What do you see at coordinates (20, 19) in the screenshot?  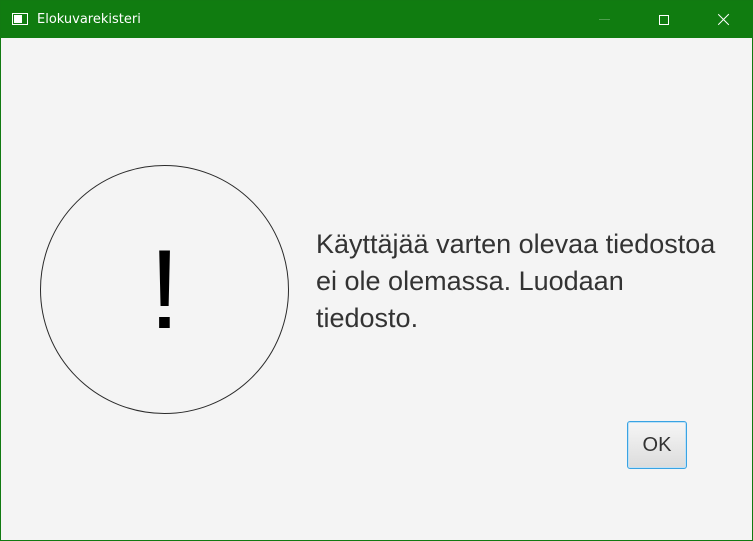 I see `app-window-icon` at bounding box center [20, 19].